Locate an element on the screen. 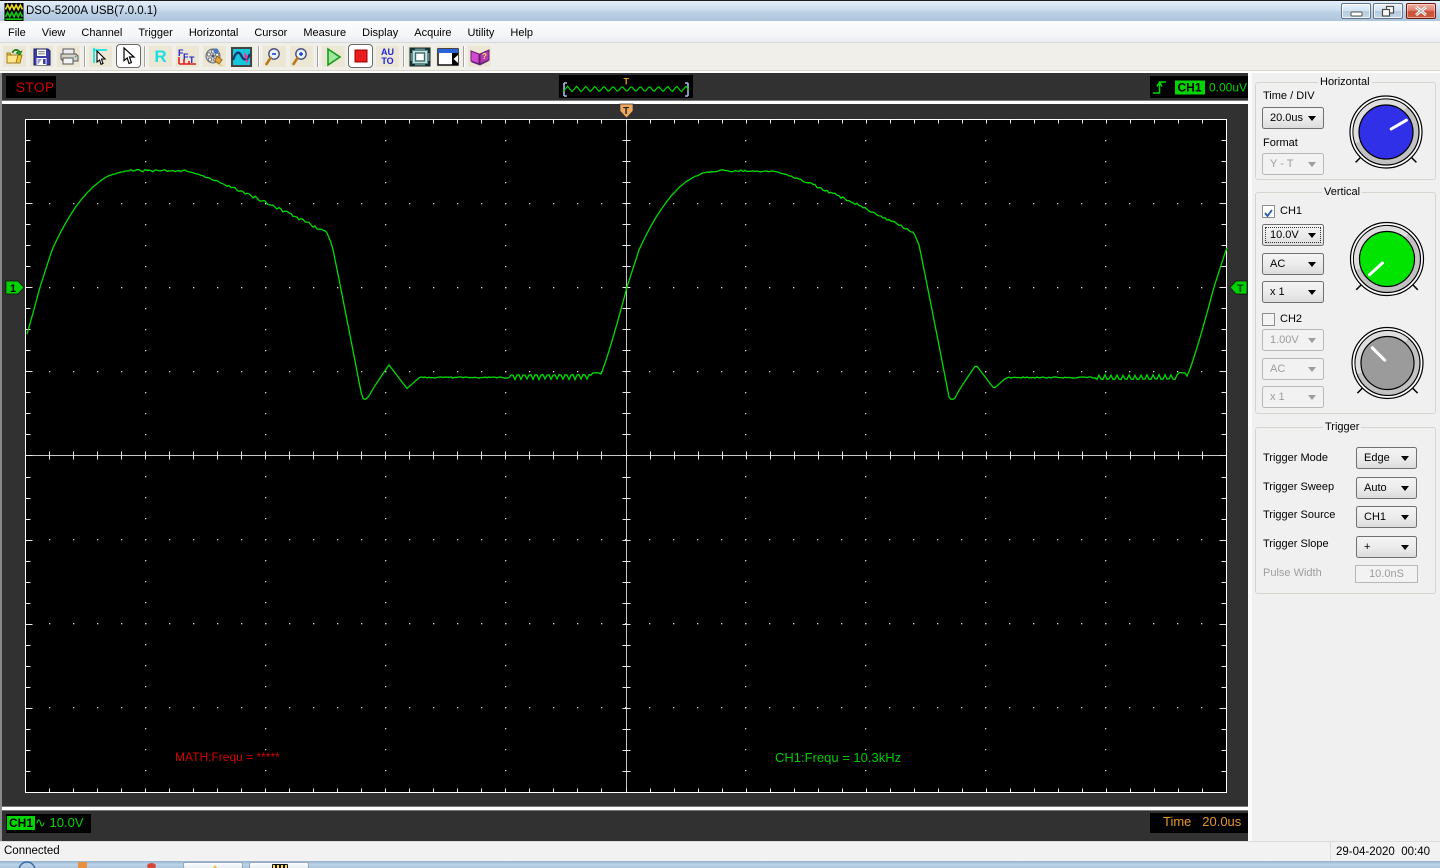  svg-text: CH1:Frequ = 10.3kHz is located at coordinates (838, 757).